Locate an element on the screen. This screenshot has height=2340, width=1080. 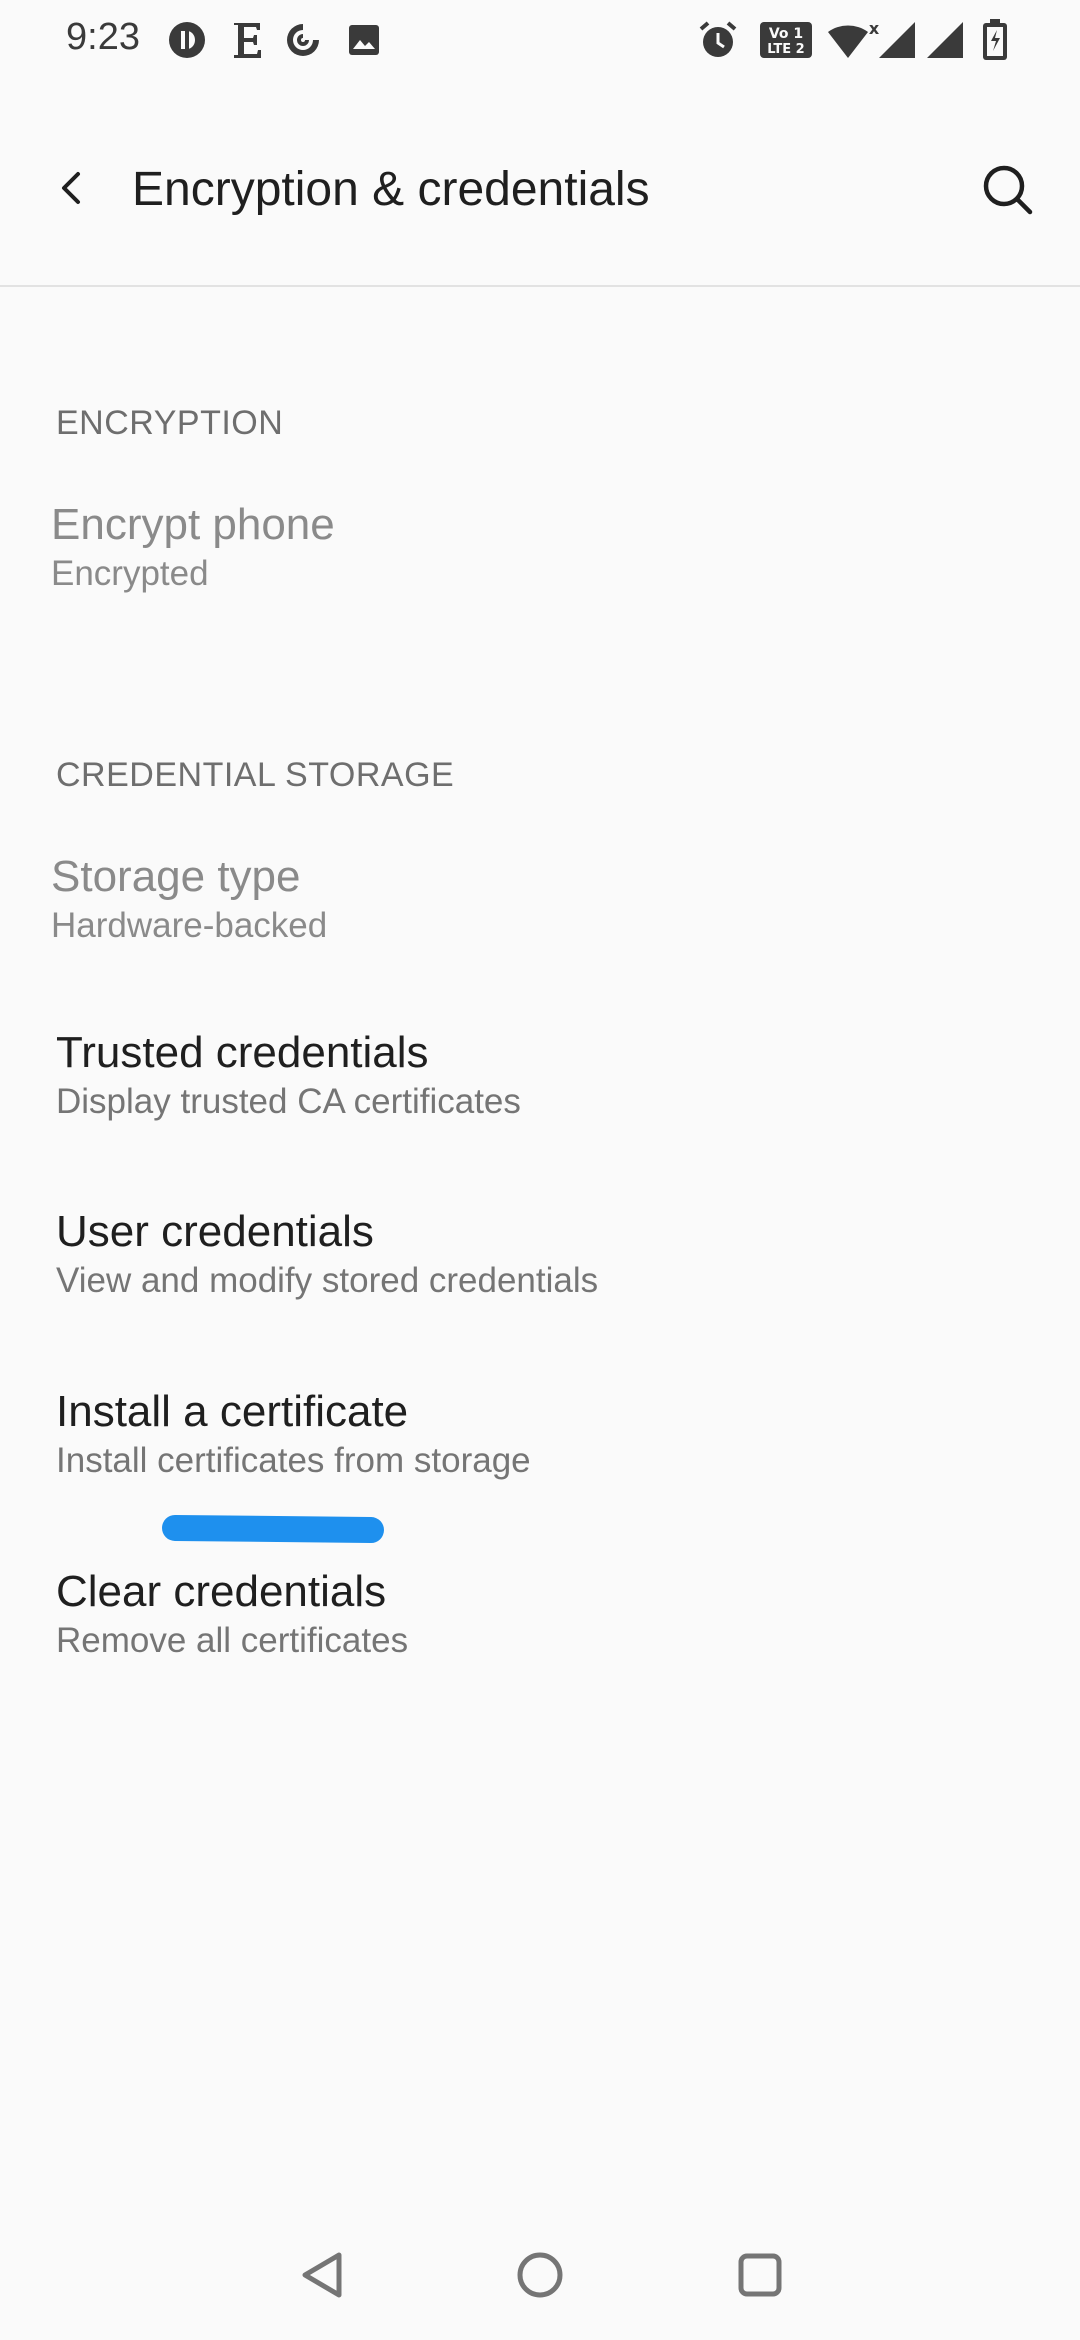
pref-title: Trusted credentials is located at coordinates (242, 1052).